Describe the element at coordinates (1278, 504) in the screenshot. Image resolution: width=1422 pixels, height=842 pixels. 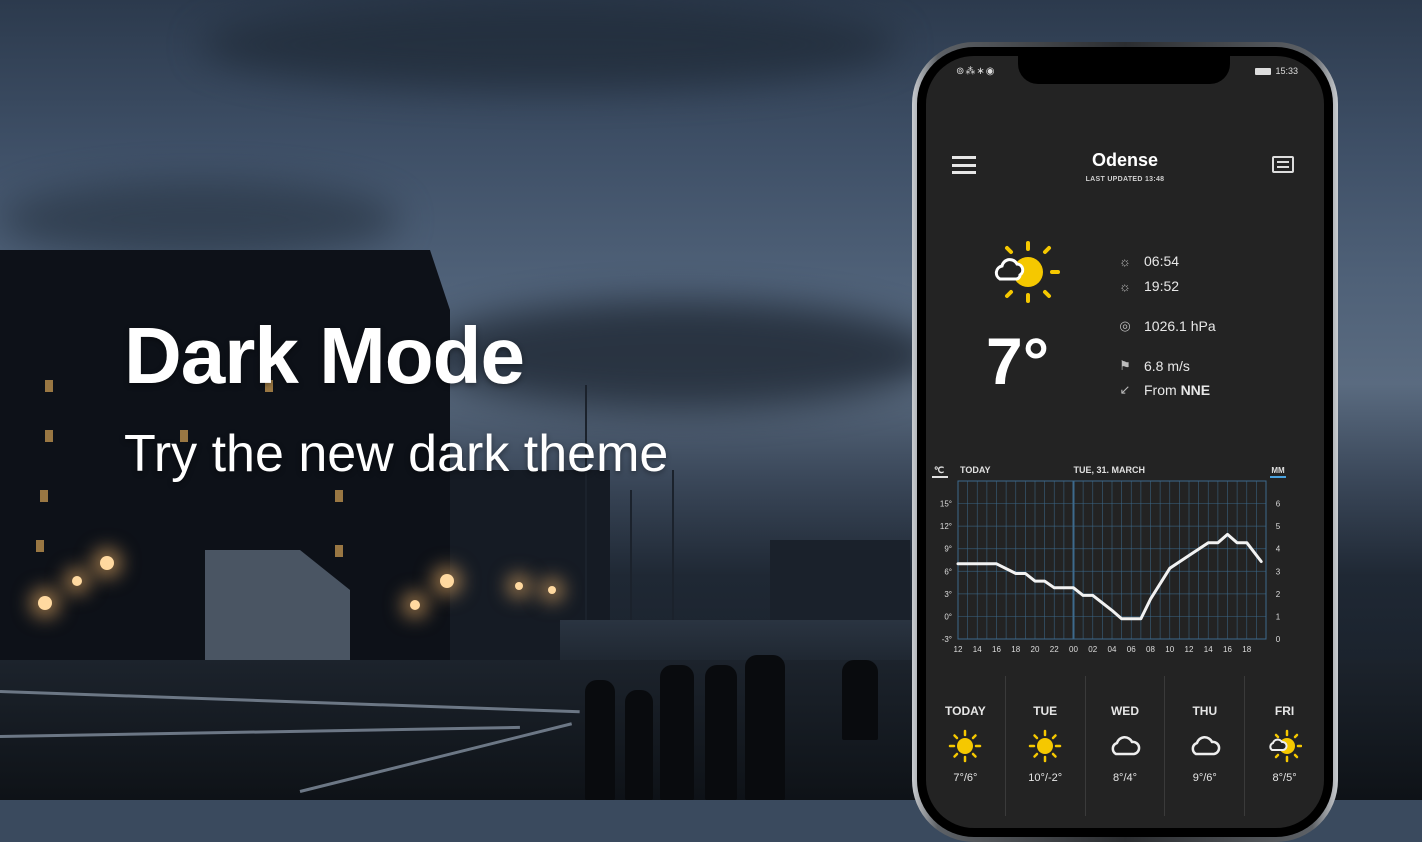
I see `y-right-tick: 6` at that location.